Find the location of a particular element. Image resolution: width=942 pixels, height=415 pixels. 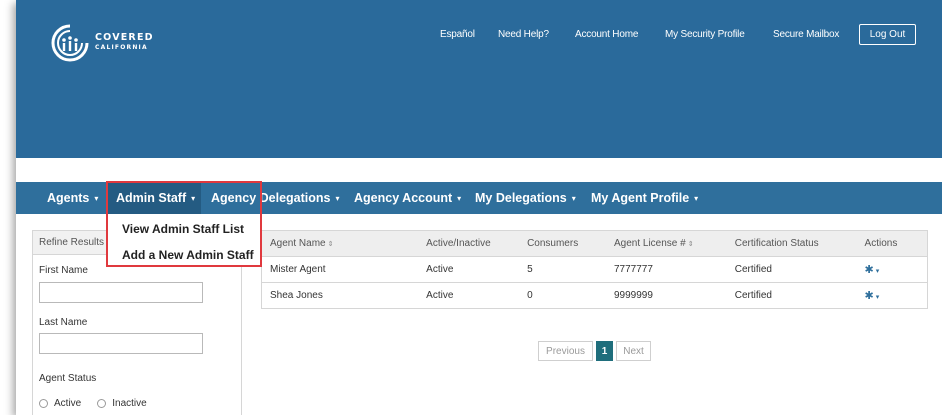

nav-label: Agency Account is located at coordinates (403, 198).